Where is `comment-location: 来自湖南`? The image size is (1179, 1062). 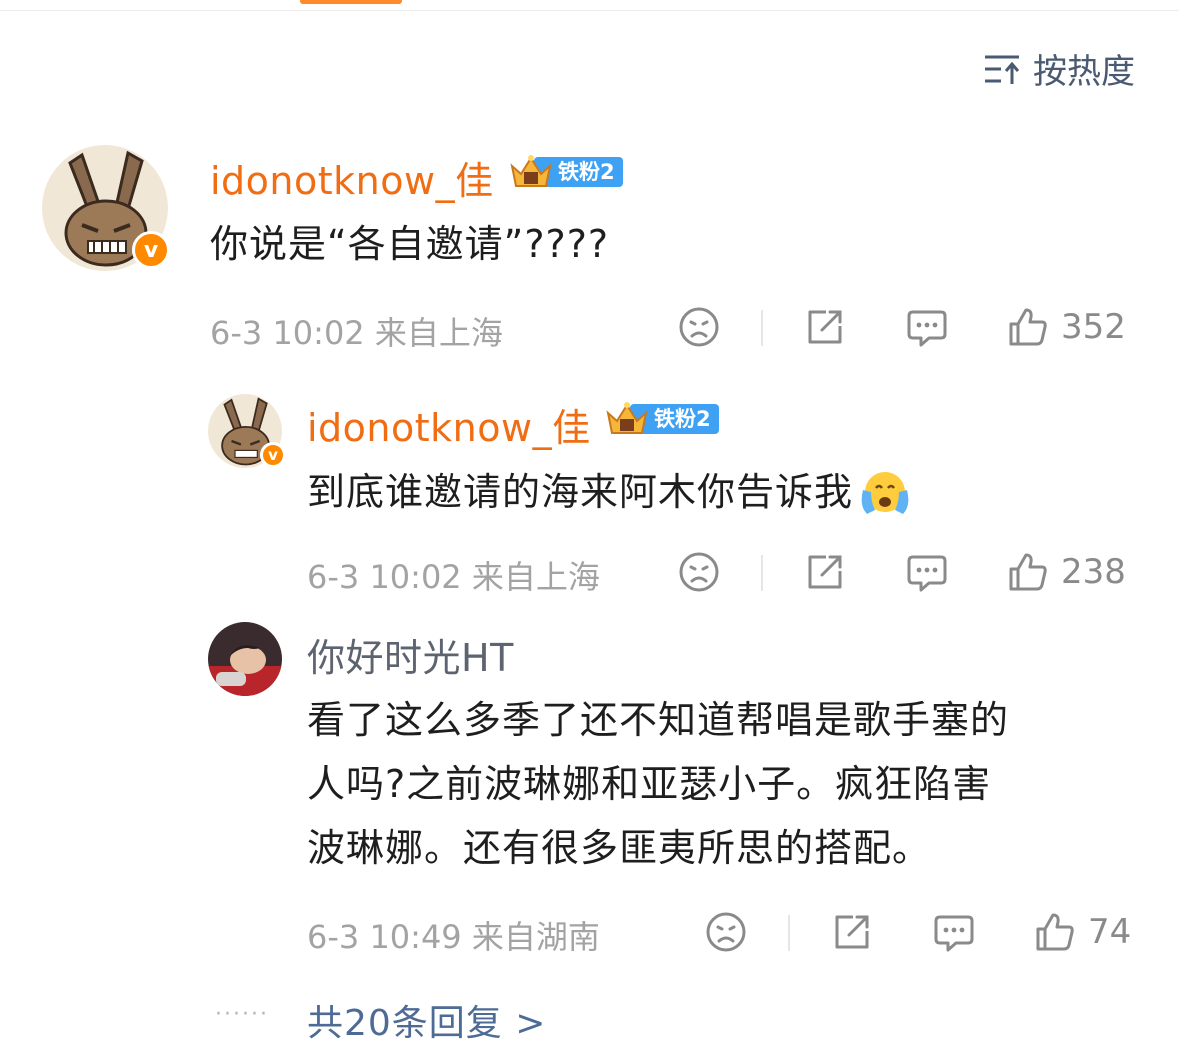 comment-location: 来自湖南 is located at coordinates (535, 937).